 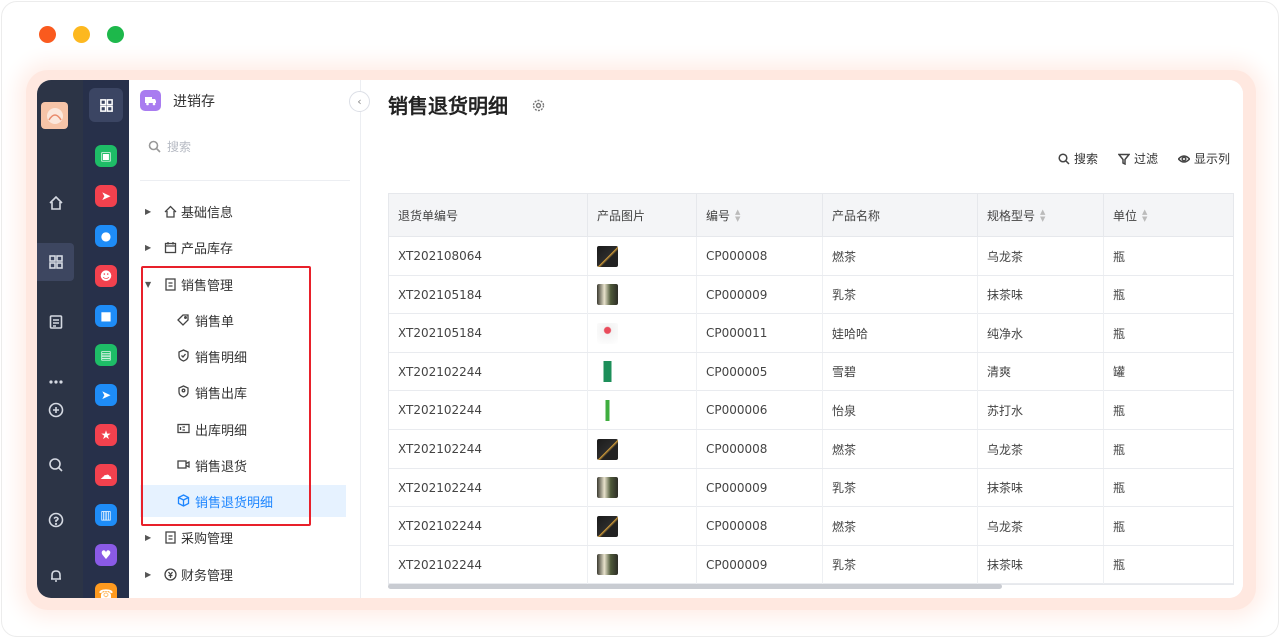 I want to click on header-code: 编号 ▲ ▼, so click(x=760, y=215).